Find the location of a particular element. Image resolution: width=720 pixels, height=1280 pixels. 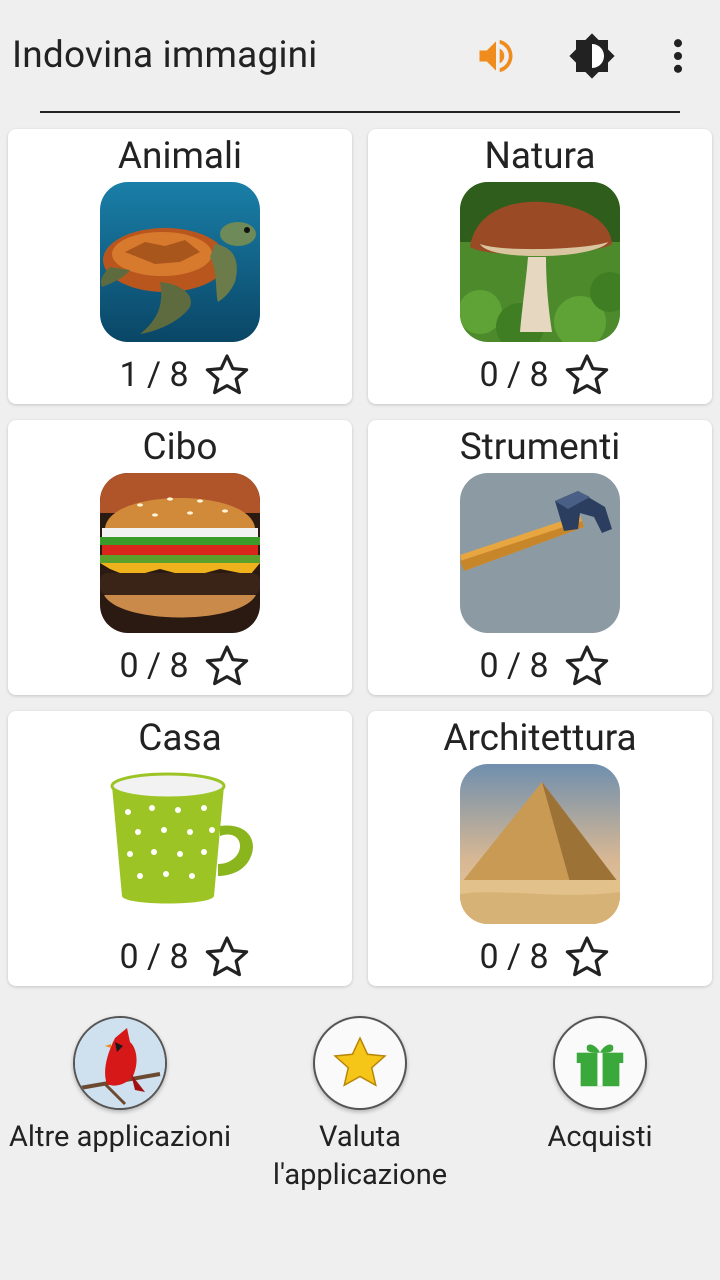

rate-app-button: Valuta l'applicazione is located at coordinates (360, 1105).